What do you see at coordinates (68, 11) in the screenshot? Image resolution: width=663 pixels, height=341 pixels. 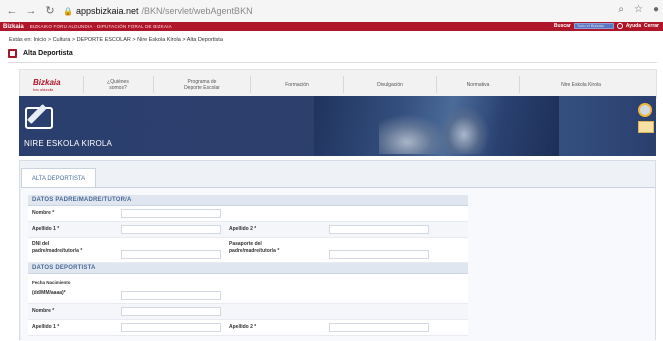 I see `lock-icon: 🔒` at bounding box center [68, 11].